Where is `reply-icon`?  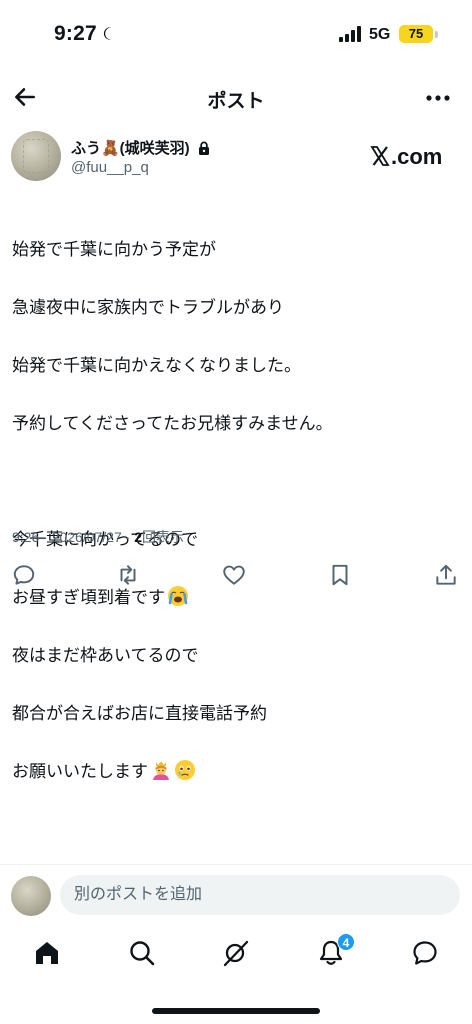
reply-icon is located at coordinates (24, 575).